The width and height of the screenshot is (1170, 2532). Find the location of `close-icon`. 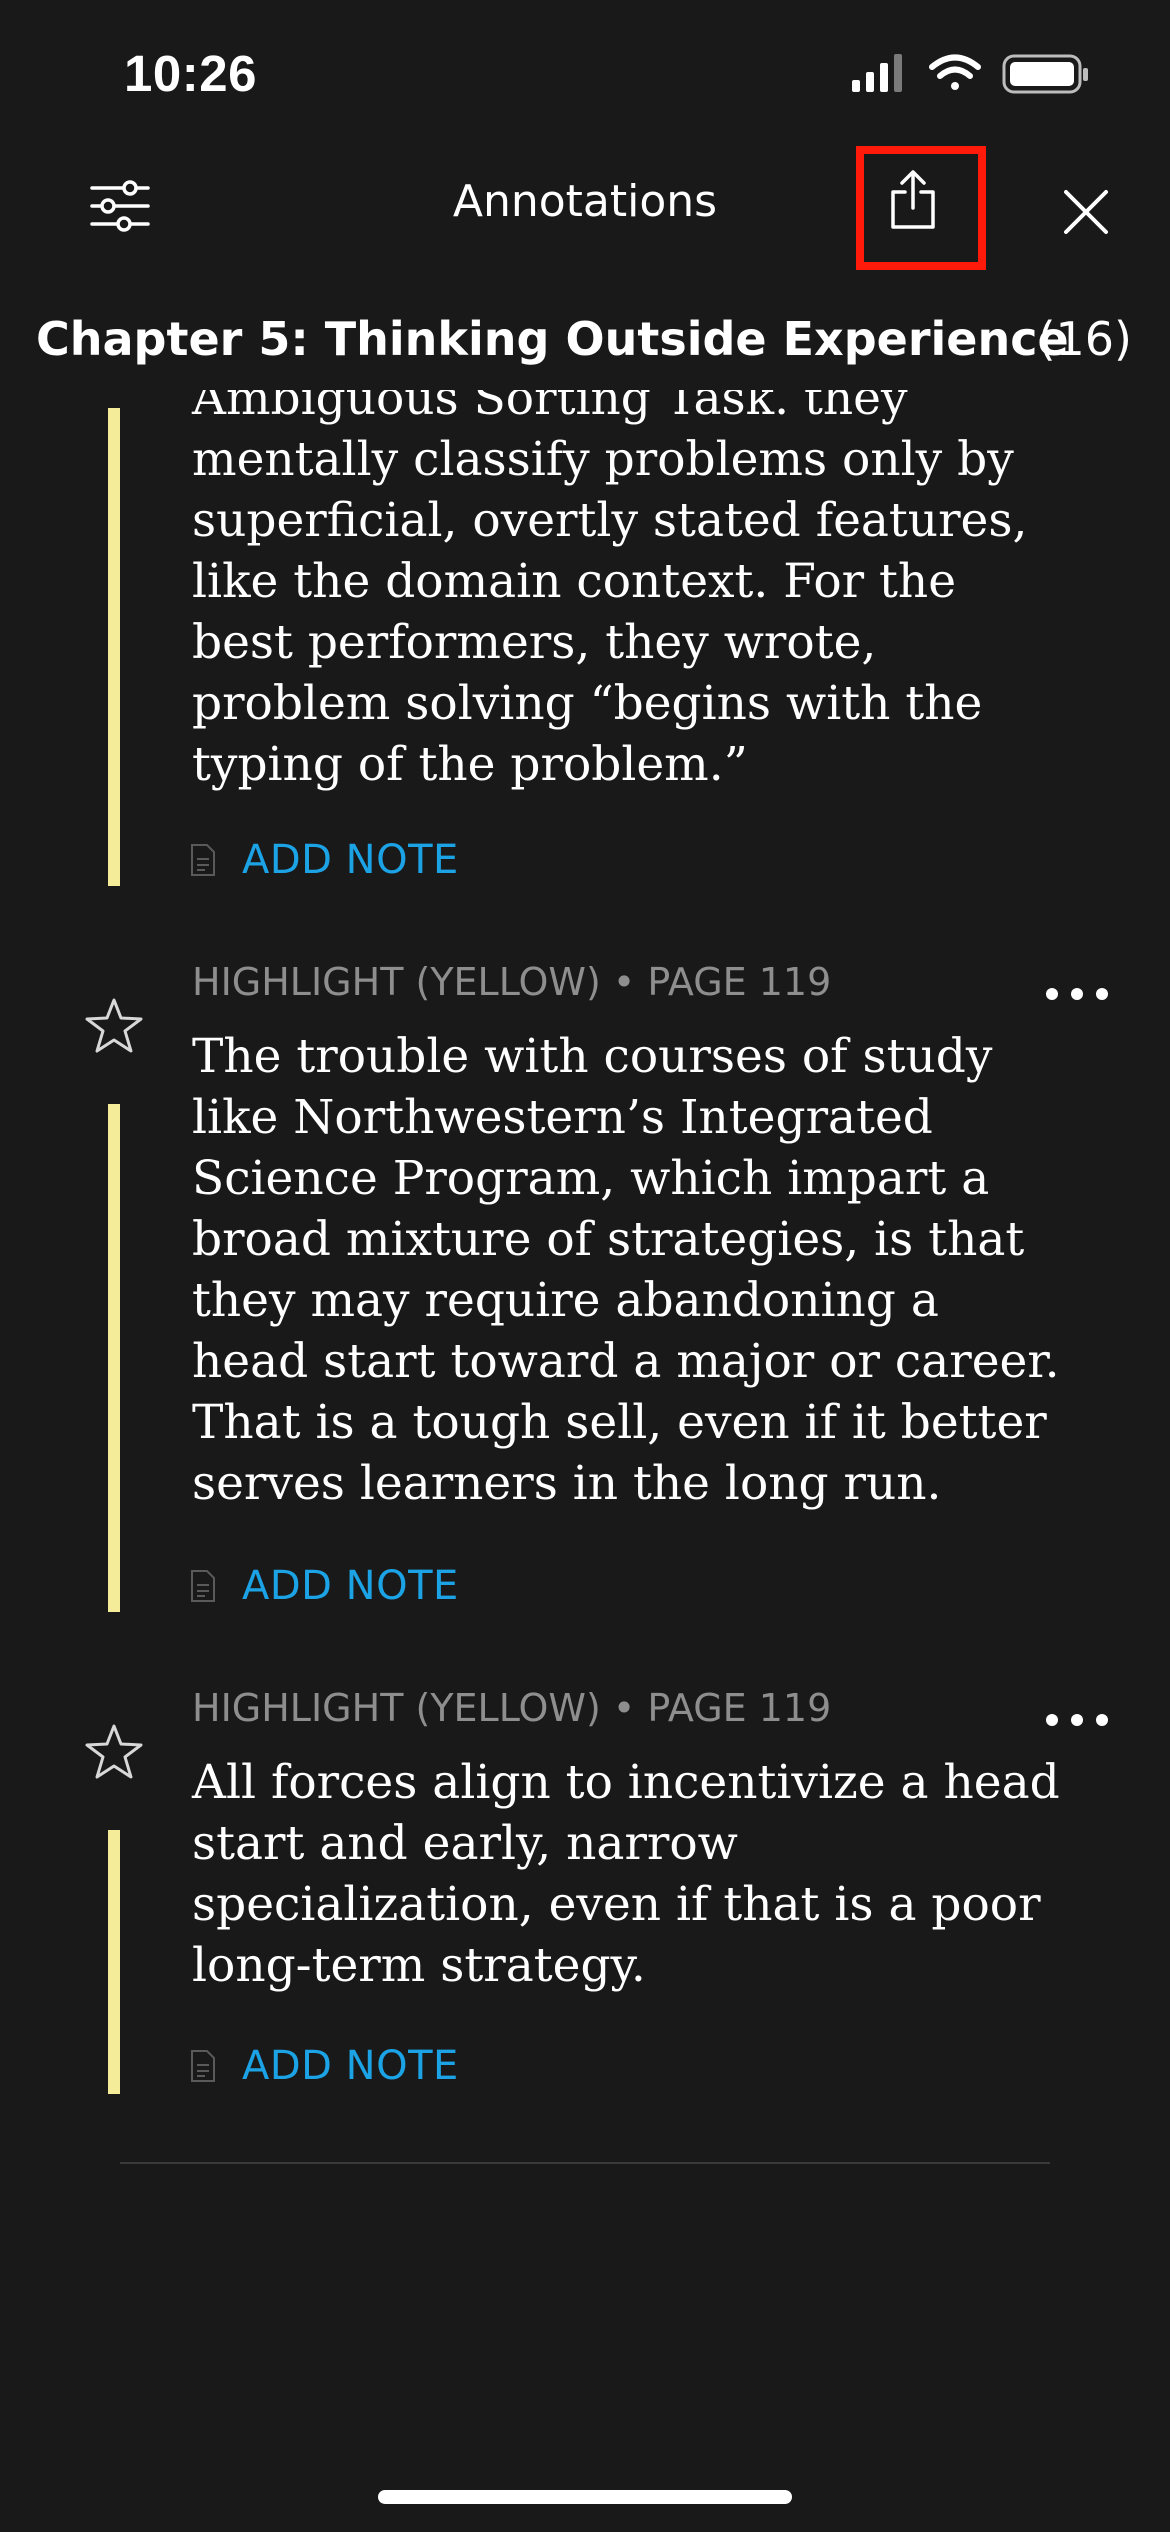

close-icon is located at coordinates (1086, 212).